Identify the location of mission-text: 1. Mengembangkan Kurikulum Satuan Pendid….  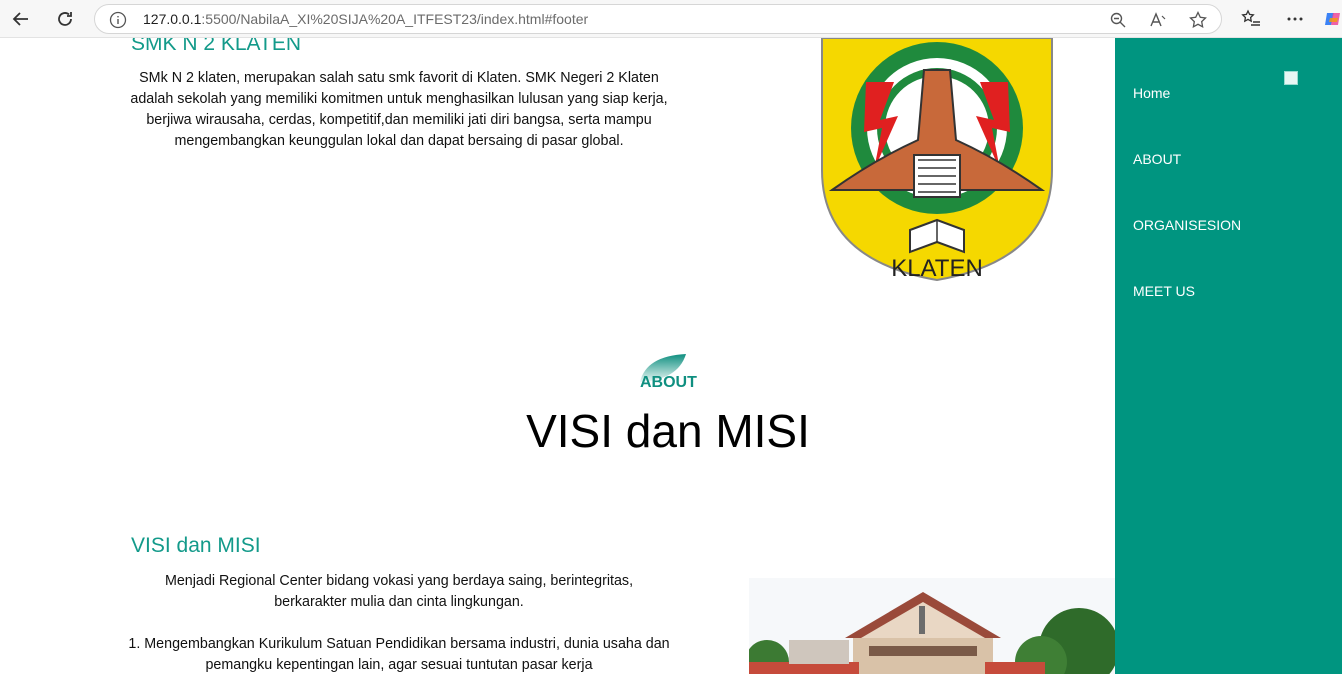
(399, 654).